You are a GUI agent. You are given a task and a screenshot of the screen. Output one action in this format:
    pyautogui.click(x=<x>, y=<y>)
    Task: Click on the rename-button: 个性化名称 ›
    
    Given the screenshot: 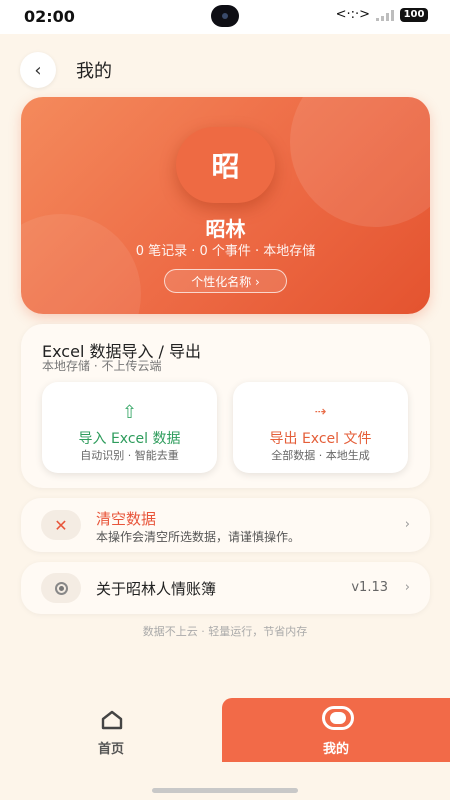 What is the action you would take?
    pyautogui.click(x=225, y=281)
    